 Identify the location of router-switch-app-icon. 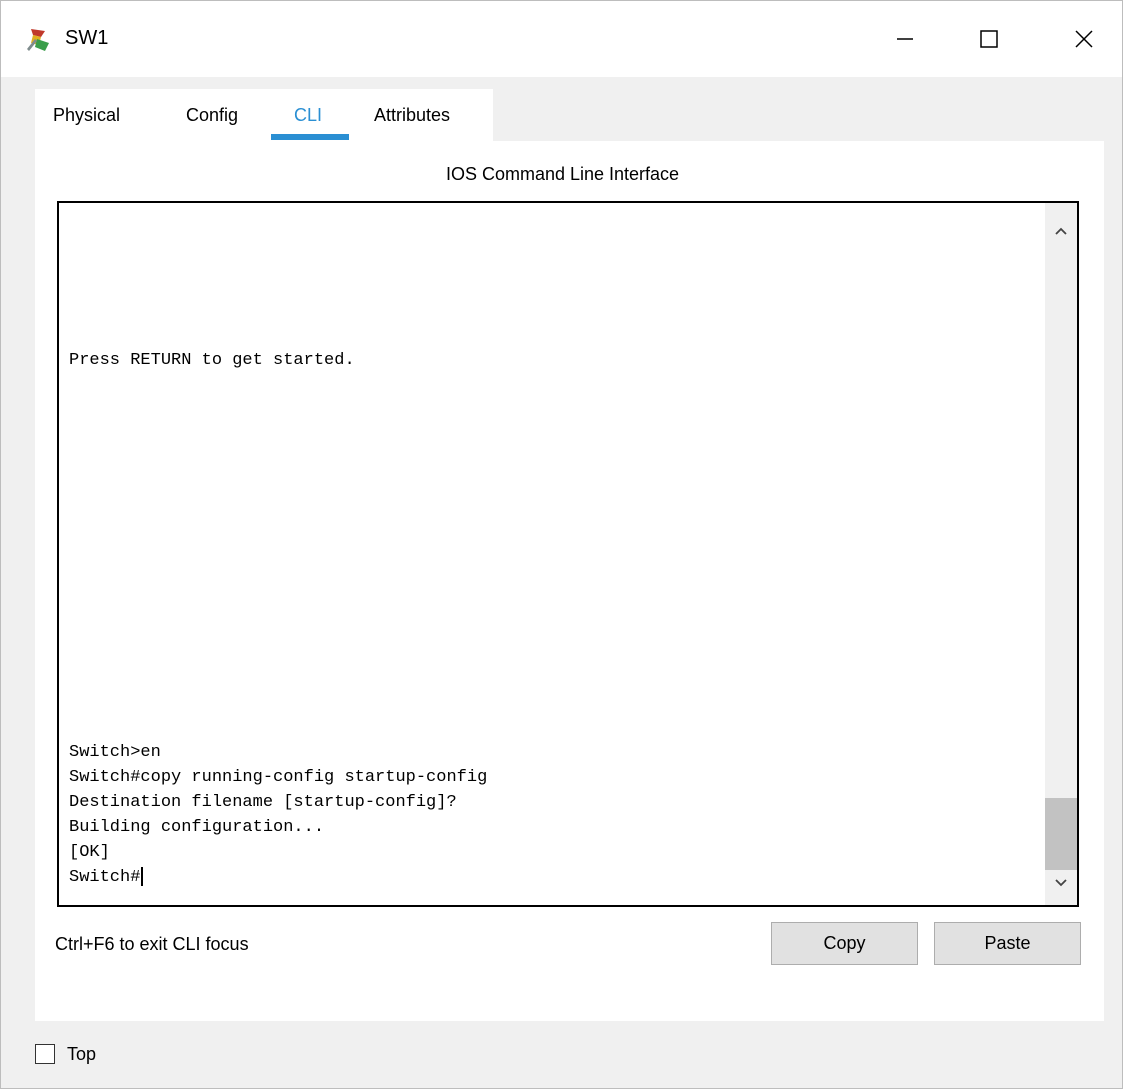
(38, 40).